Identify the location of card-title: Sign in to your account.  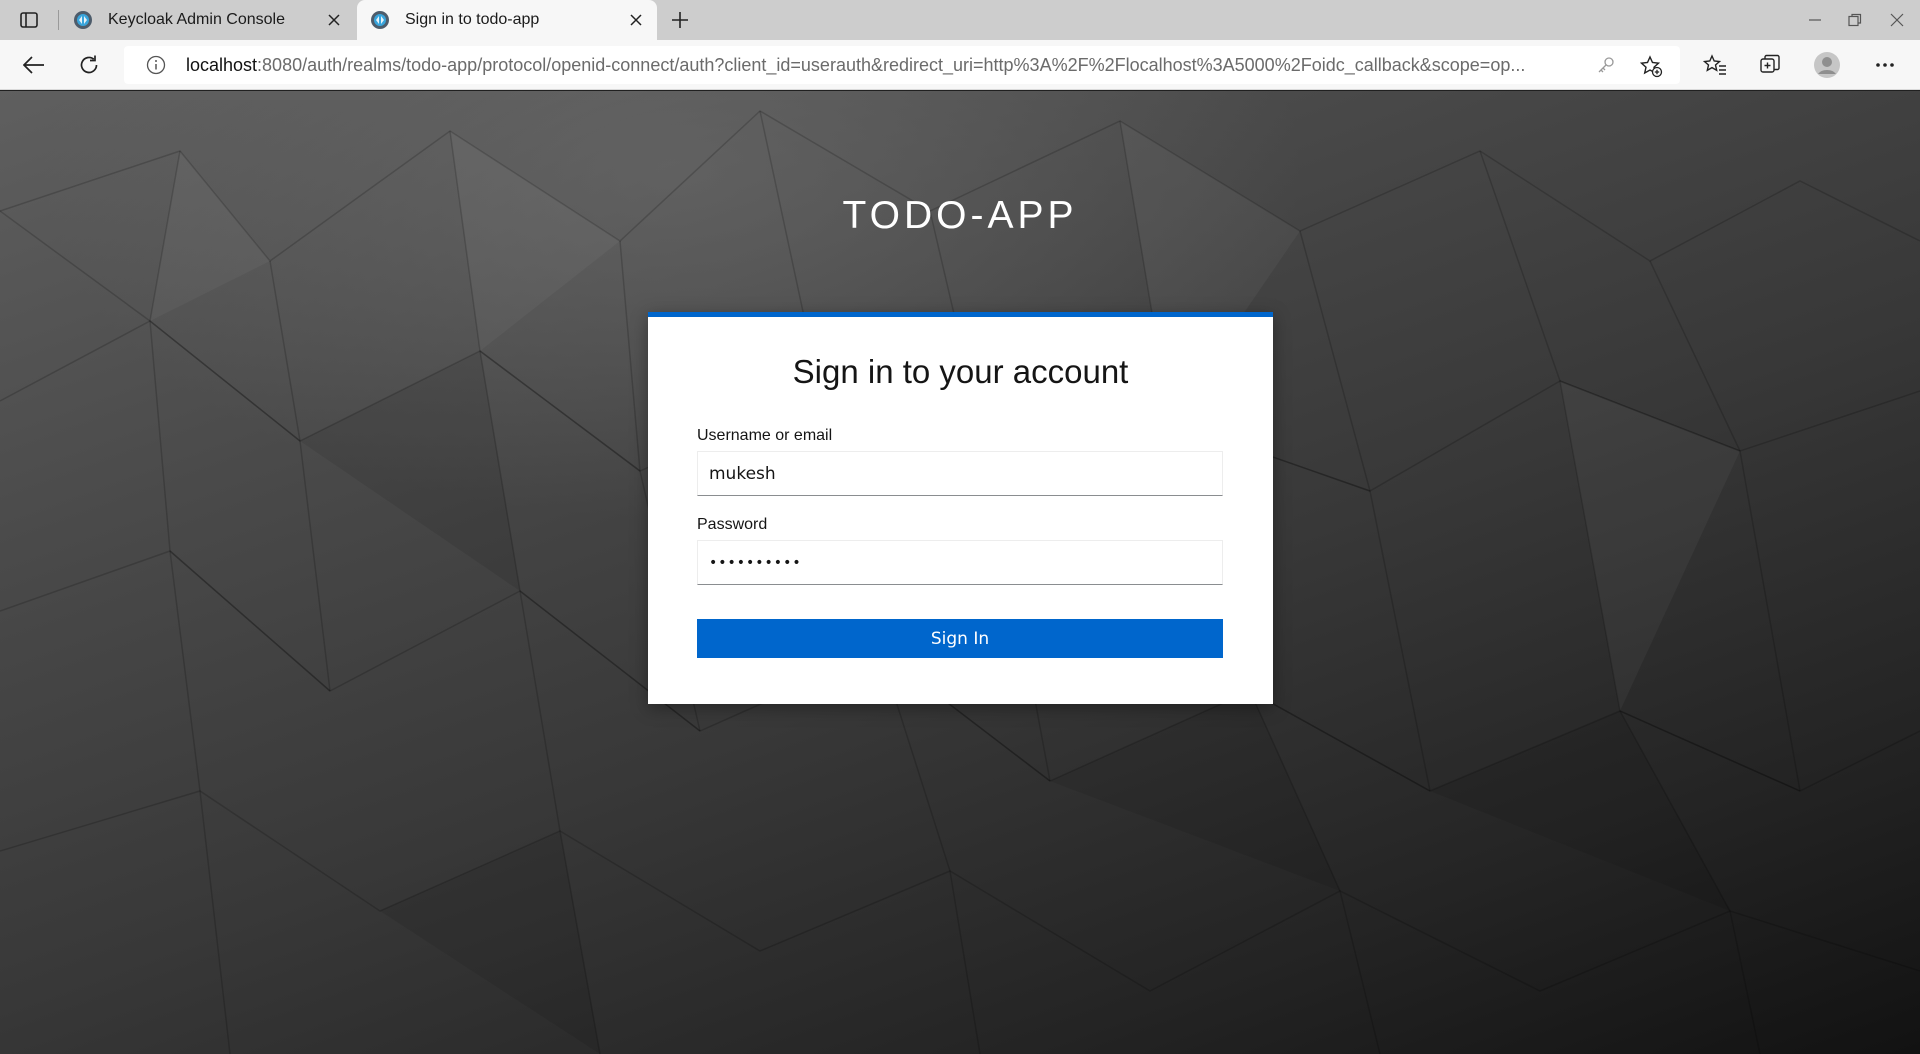
(960, 371).